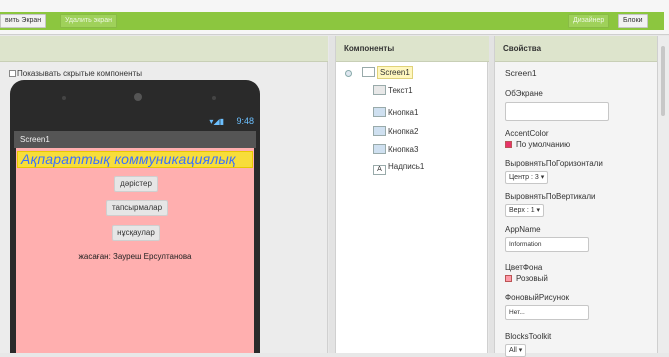  I want to click on appname-label: AppName, so click(523, 229).